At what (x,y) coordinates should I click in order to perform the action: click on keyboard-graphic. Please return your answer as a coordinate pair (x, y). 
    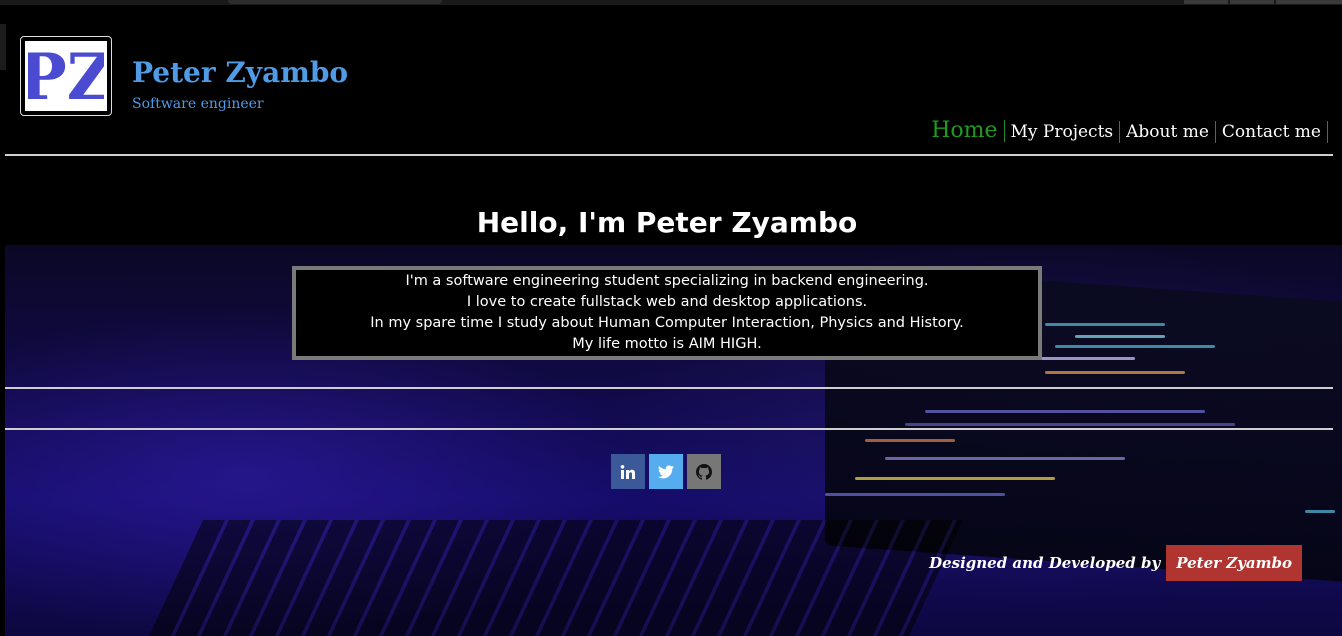
    Looking at the image, I should click on (555, 578).